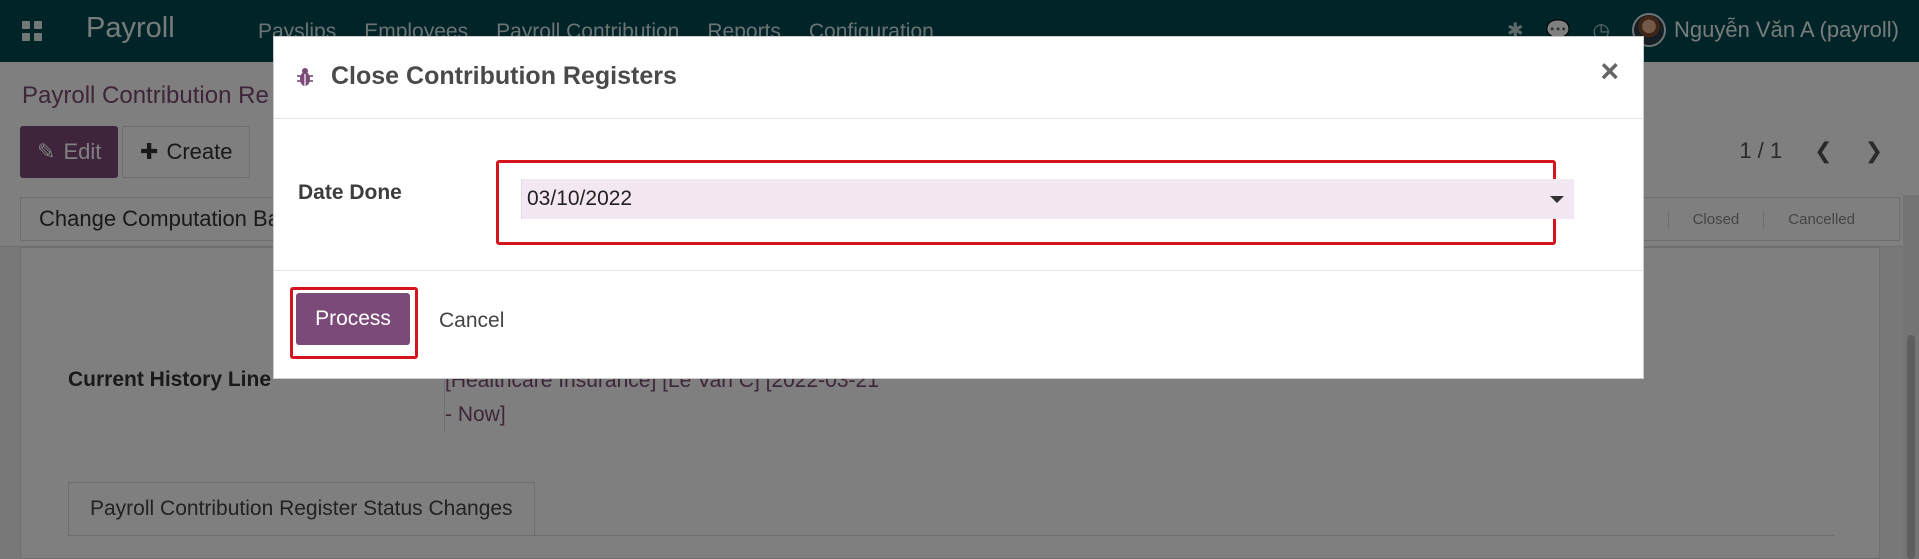 This screenshot has width=1919, height=559. What do you see at coordinates (353, 319) in the screenshot?
I see `process-button: Process` at bounding box center [353, 319].